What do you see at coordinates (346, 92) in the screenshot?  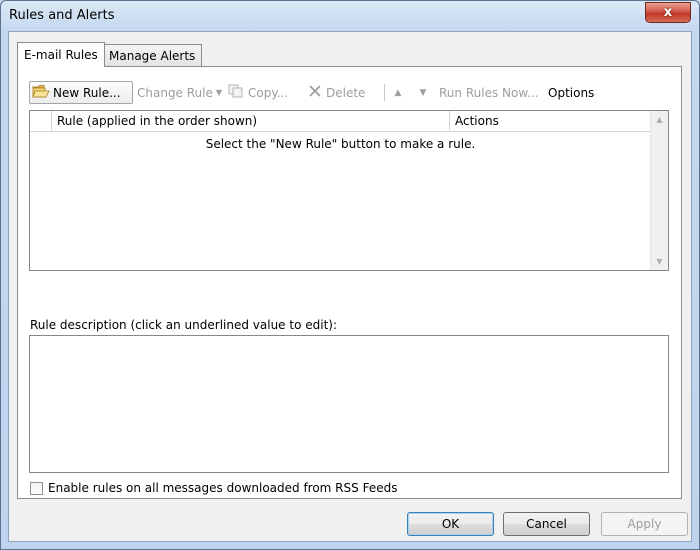 I see `delete-label: Delete` at bounding box center [346, 92].